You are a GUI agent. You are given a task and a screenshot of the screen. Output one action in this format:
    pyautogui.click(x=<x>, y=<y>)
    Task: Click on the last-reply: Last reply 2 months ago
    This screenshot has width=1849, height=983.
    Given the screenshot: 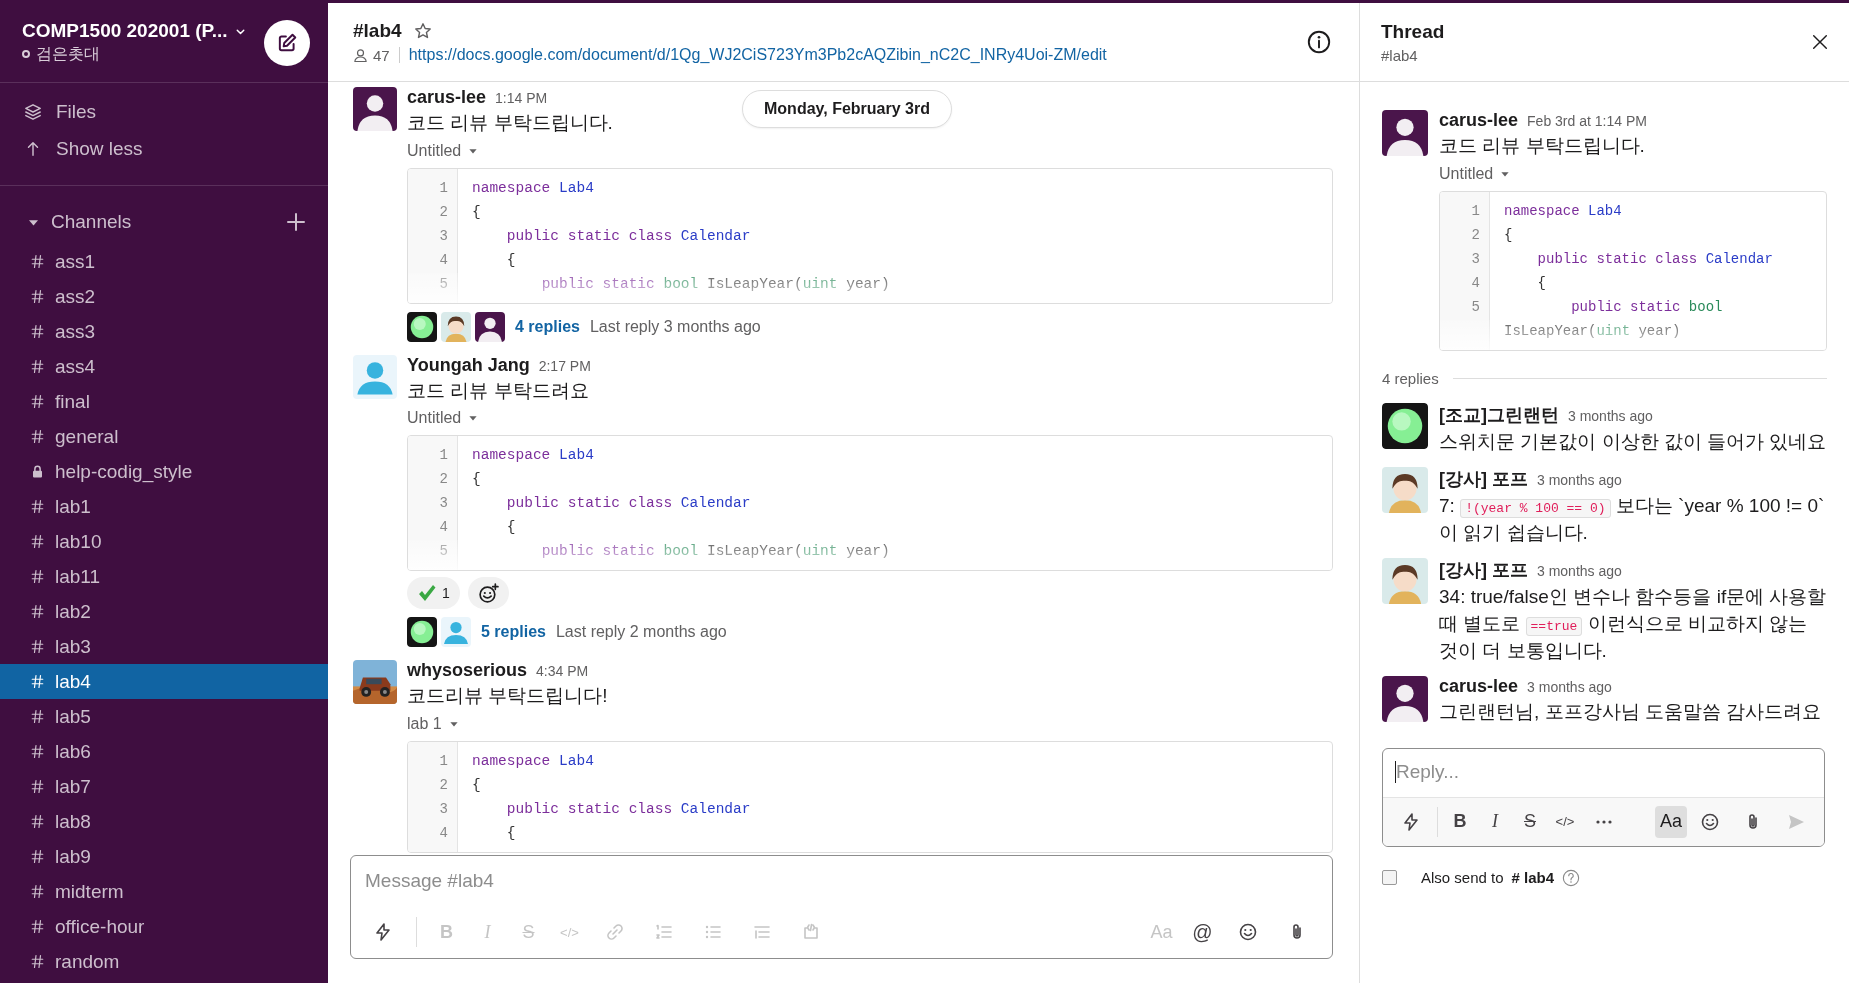 What is the action you would take?
    pyautogui.click(x=641, y=632)
    